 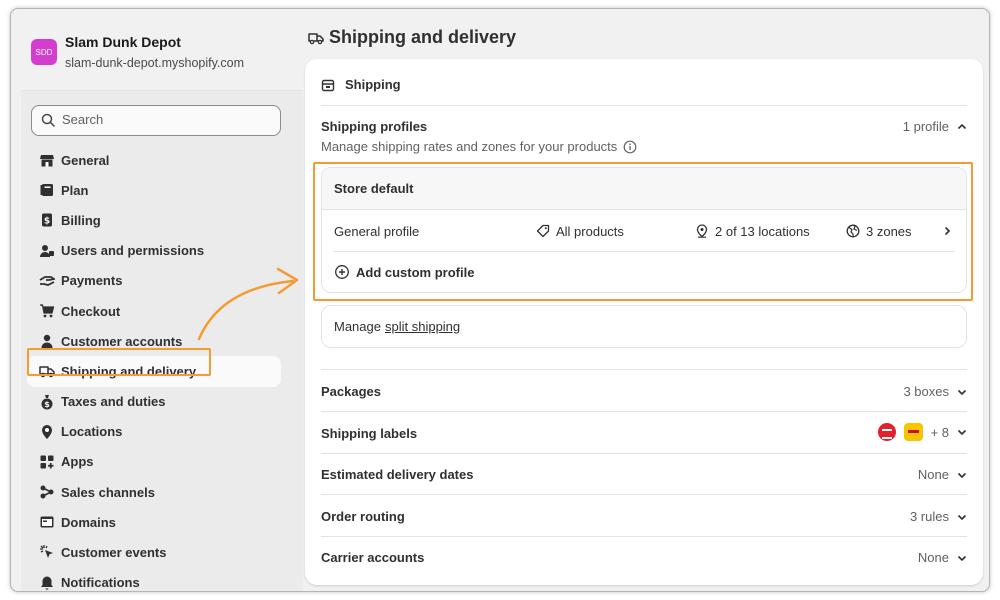 I want to click on shipping-profiles-title: Shipping profiles, so click(x=374, y=126).